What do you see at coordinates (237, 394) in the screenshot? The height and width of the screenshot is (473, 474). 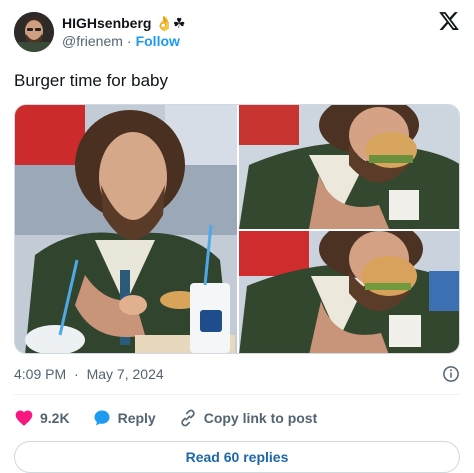 I see `divider` at bounding box center [237, 394].